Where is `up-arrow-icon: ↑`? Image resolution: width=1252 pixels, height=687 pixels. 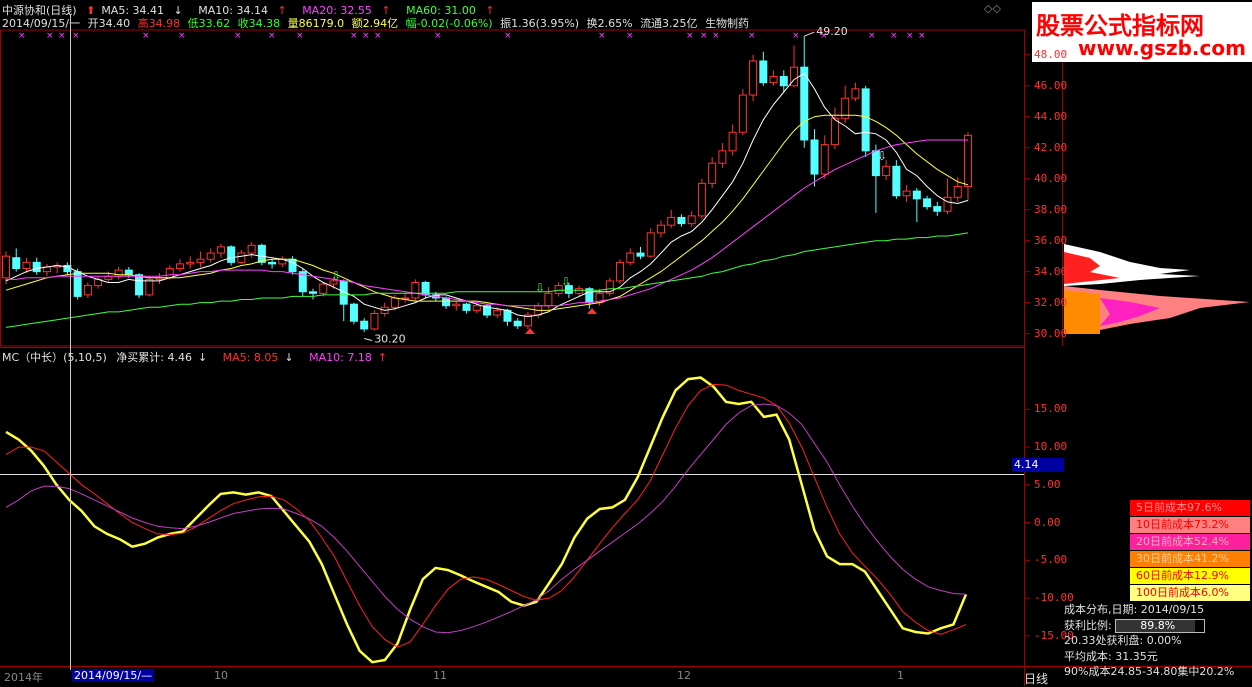 up-arrow-icon: ↑ is located at coordinates (382, 357).